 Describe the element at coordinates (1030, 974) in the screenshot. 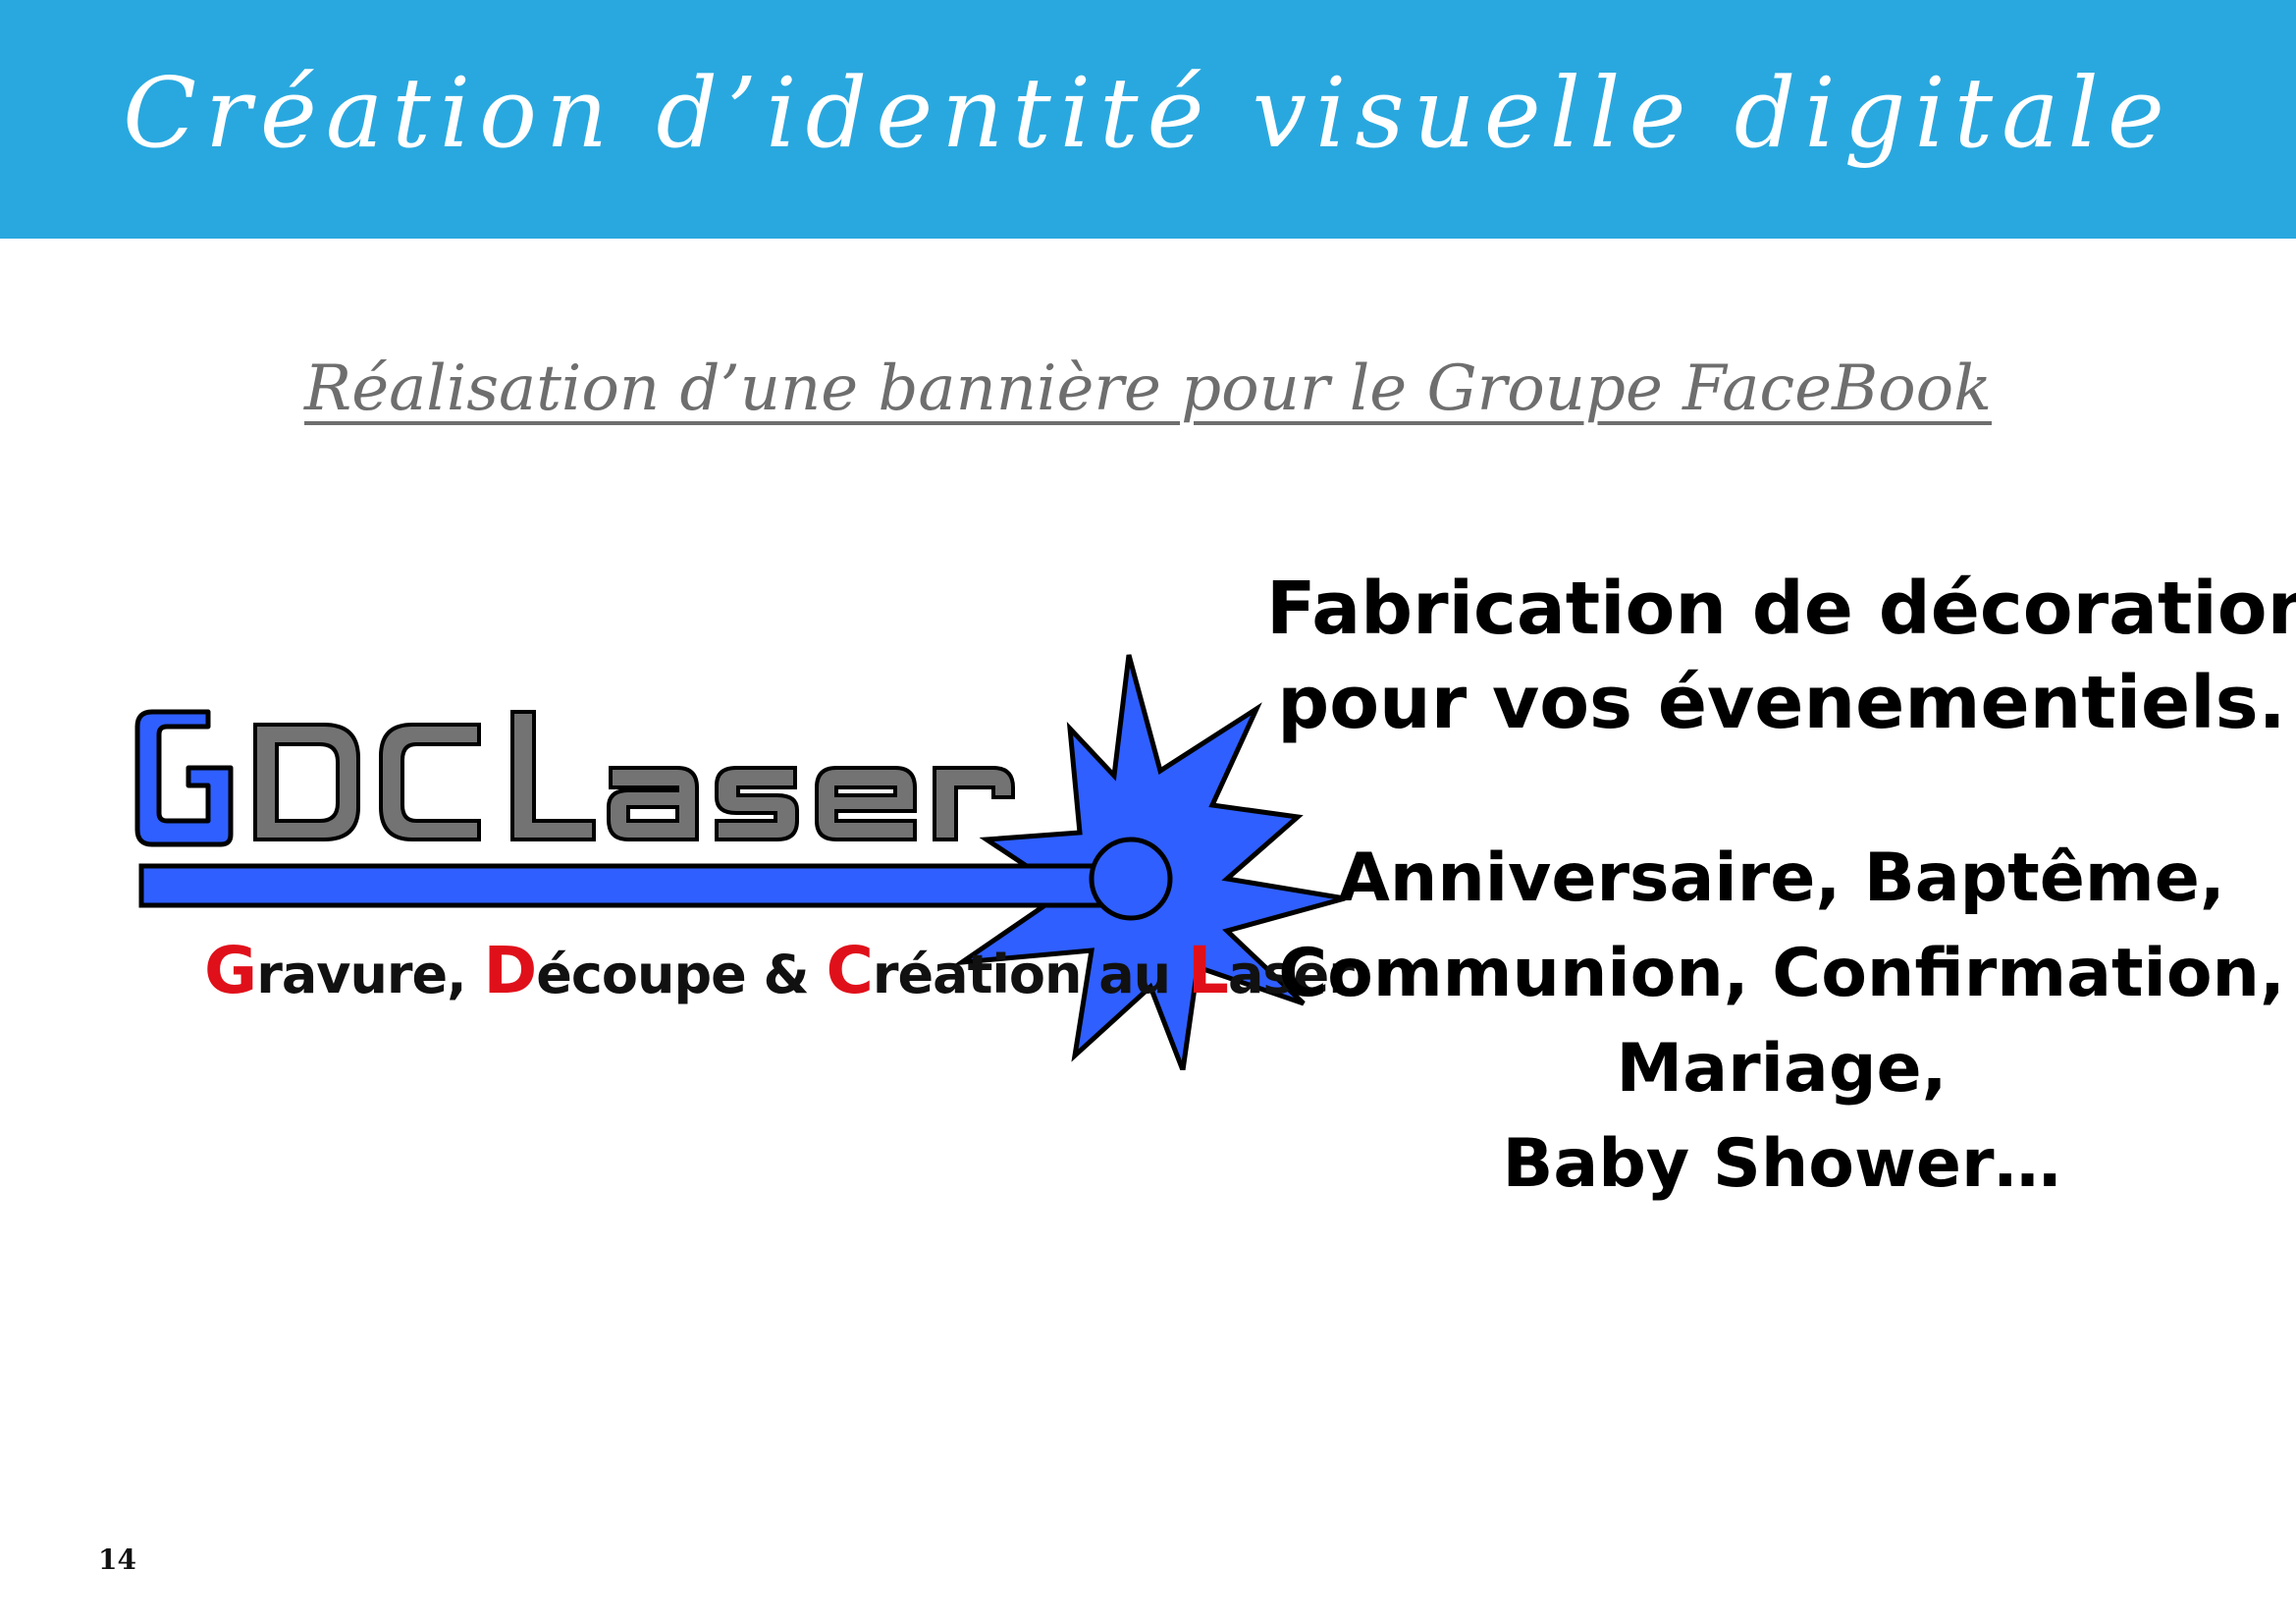

I see `tagline-text-c: réation au` at that location.